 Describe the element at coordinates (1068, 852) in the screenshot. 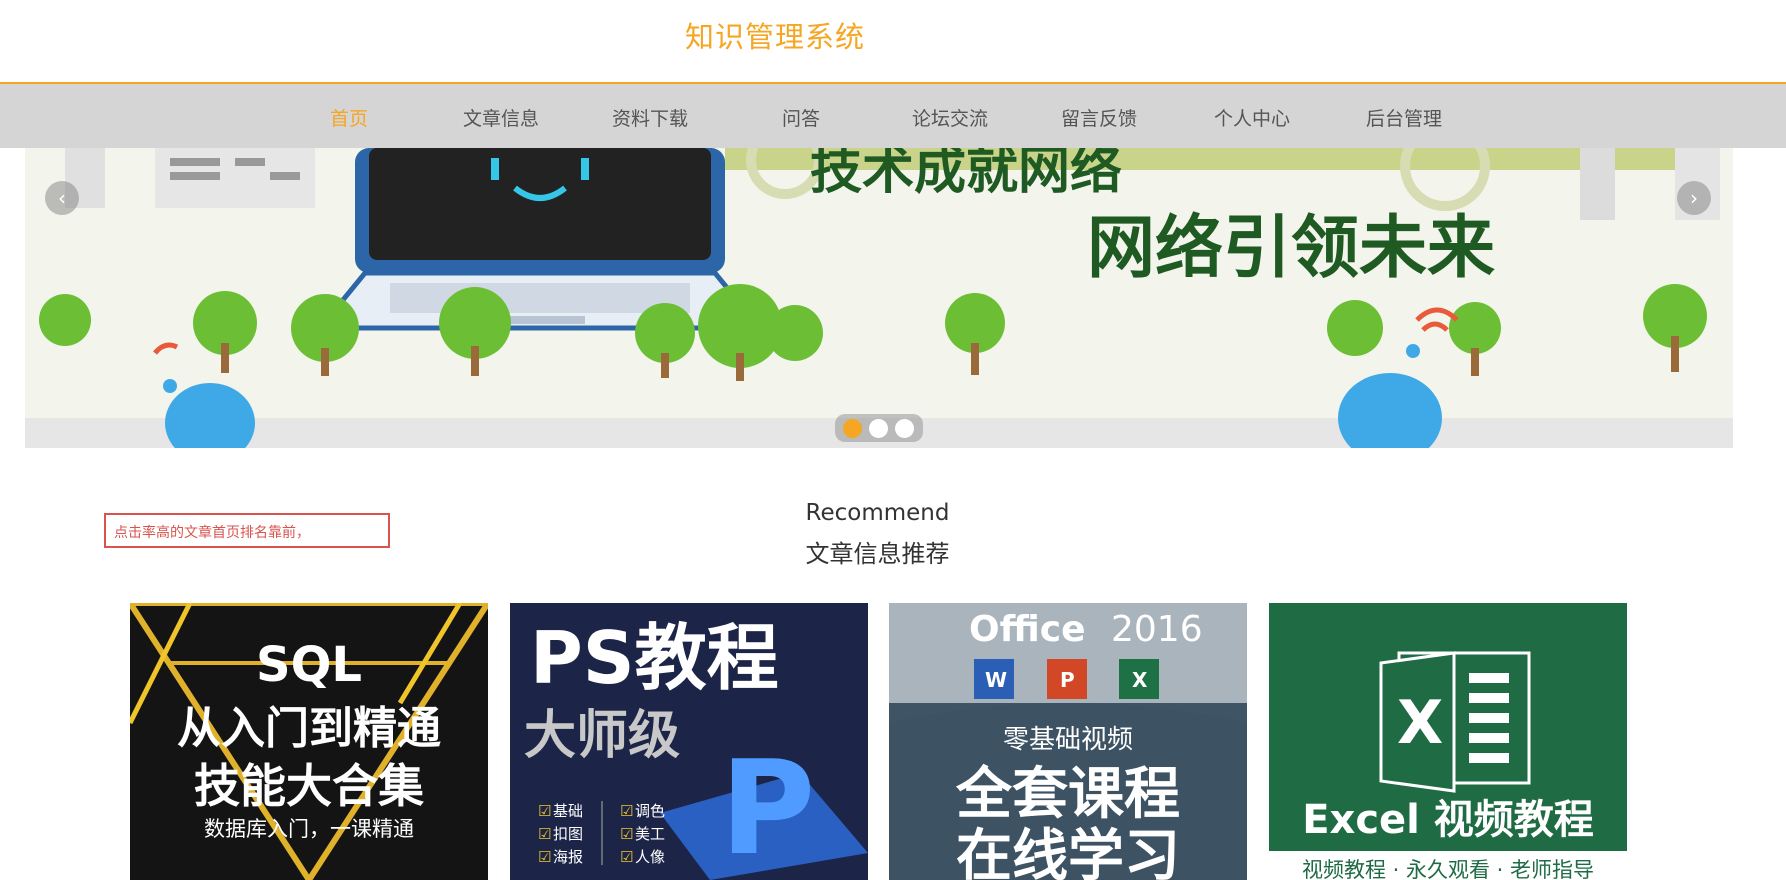

I see `card-office-line4: 在线学习` at that location.